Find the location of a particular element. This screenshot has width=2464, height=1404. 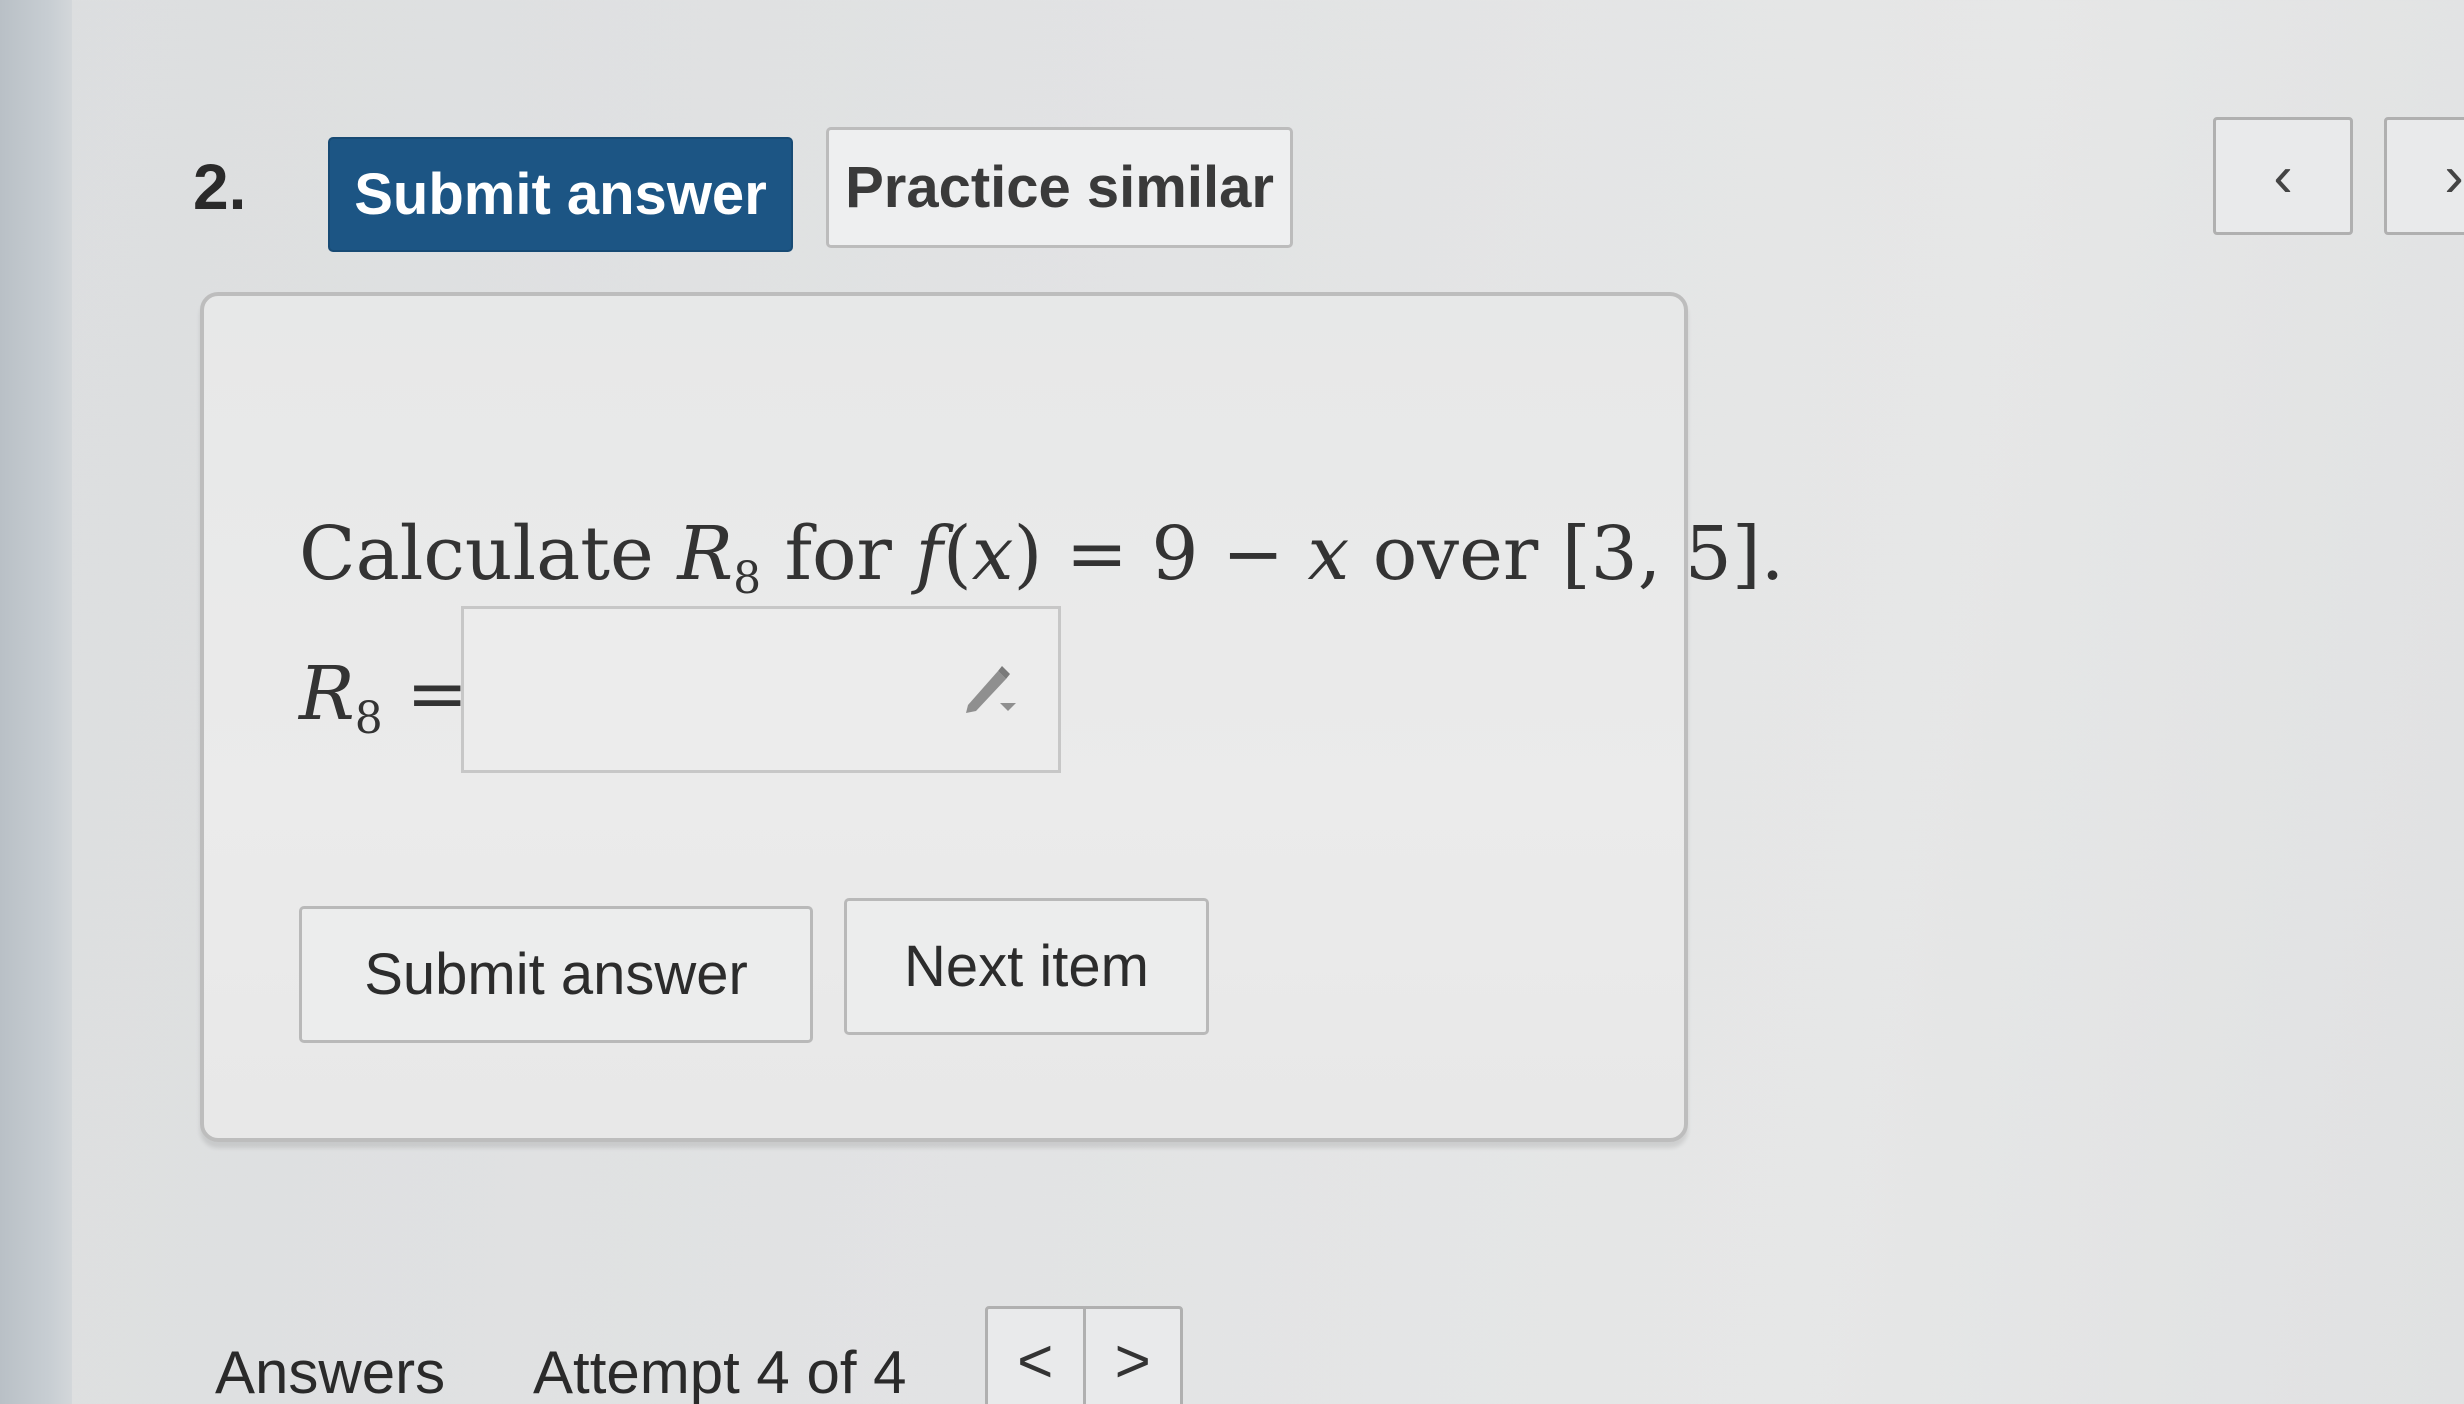

answer-sub: 8 is located at coordinates (368, 718).